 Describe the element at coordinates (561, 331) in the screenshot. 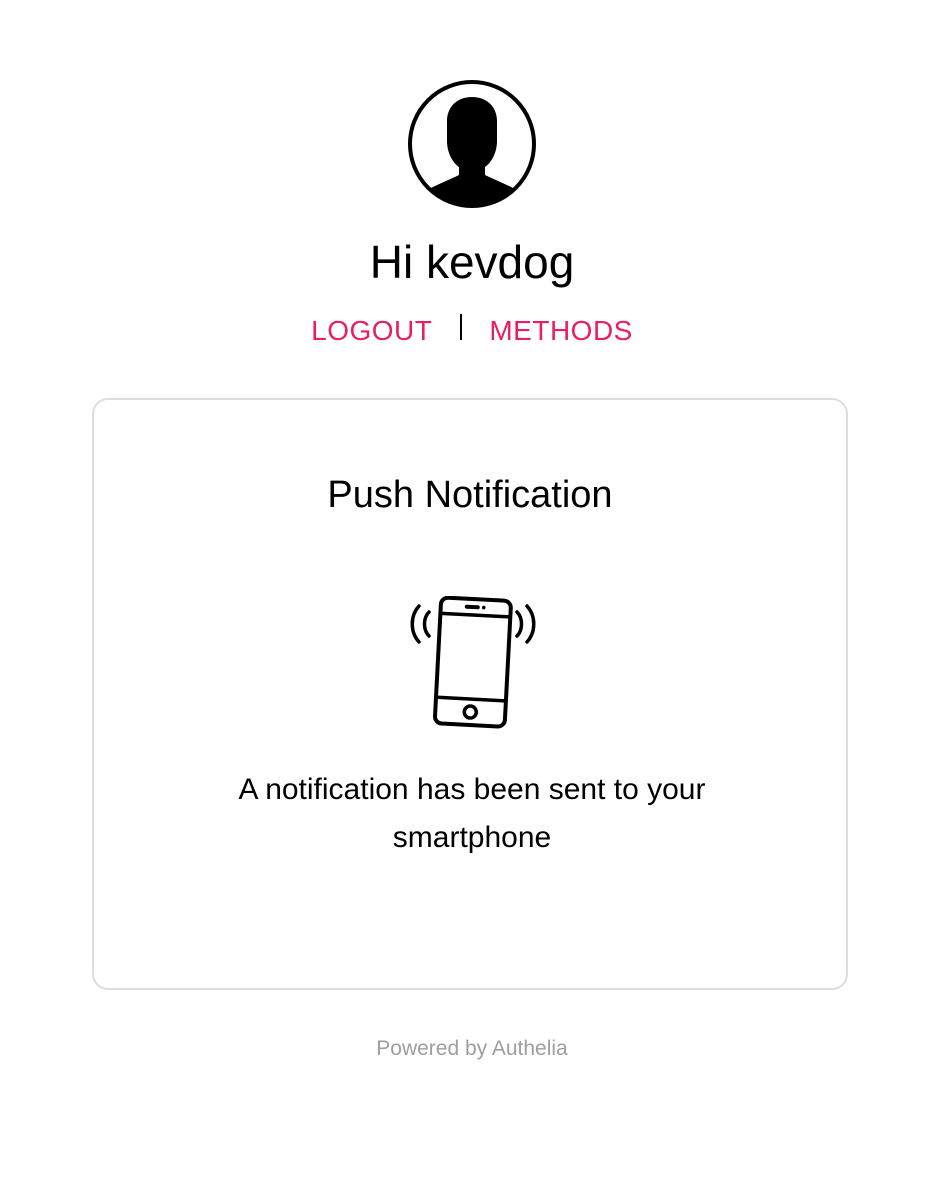

I see `methods-button: METHODS` at that location.